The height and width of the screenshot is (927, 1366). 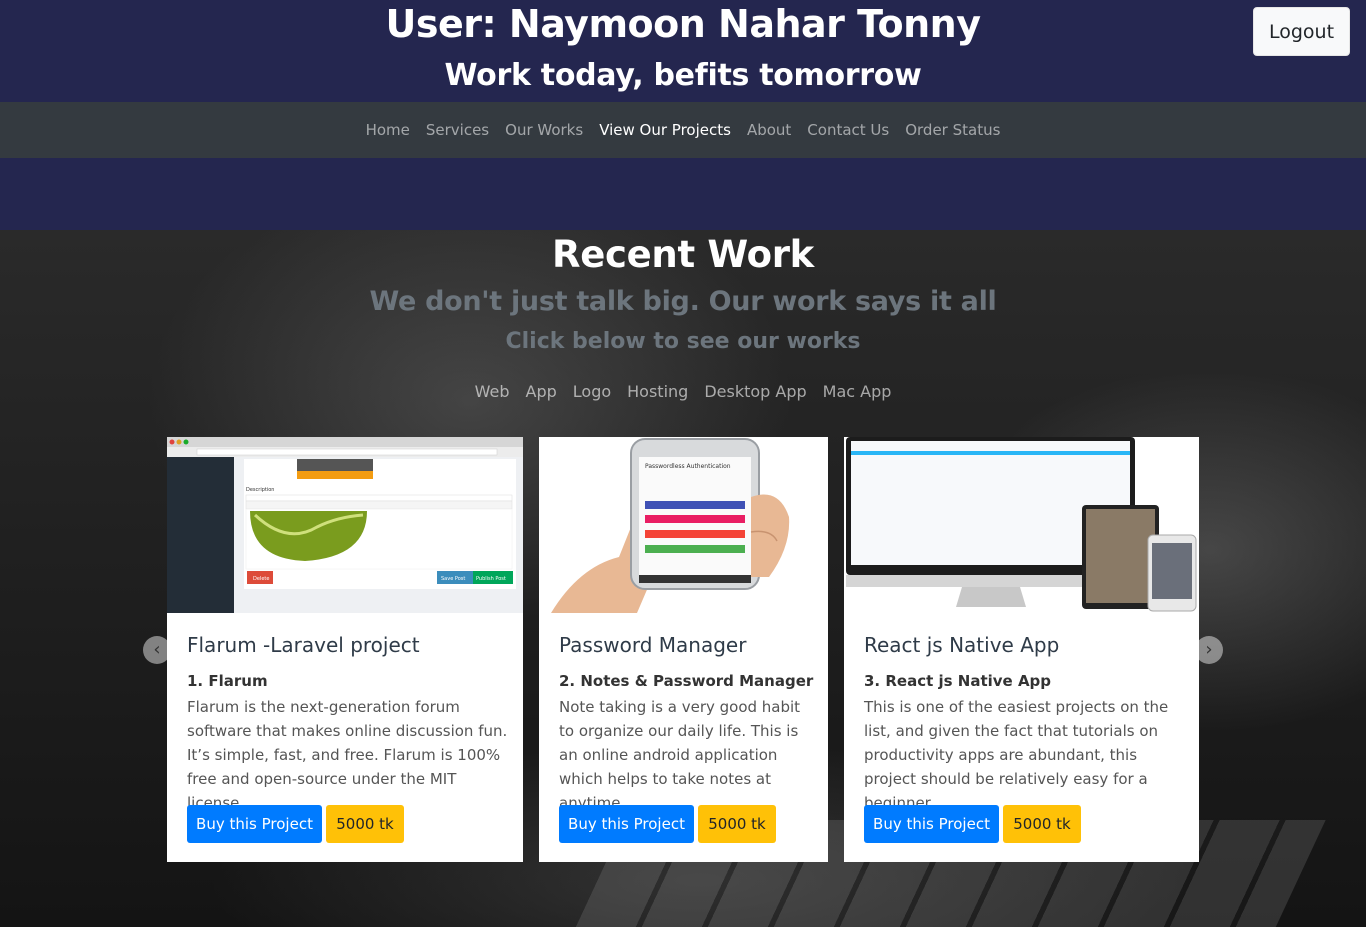 I want to click on user-title: User: Naymoon Nahar Tonny, so click(x=683, y=24).